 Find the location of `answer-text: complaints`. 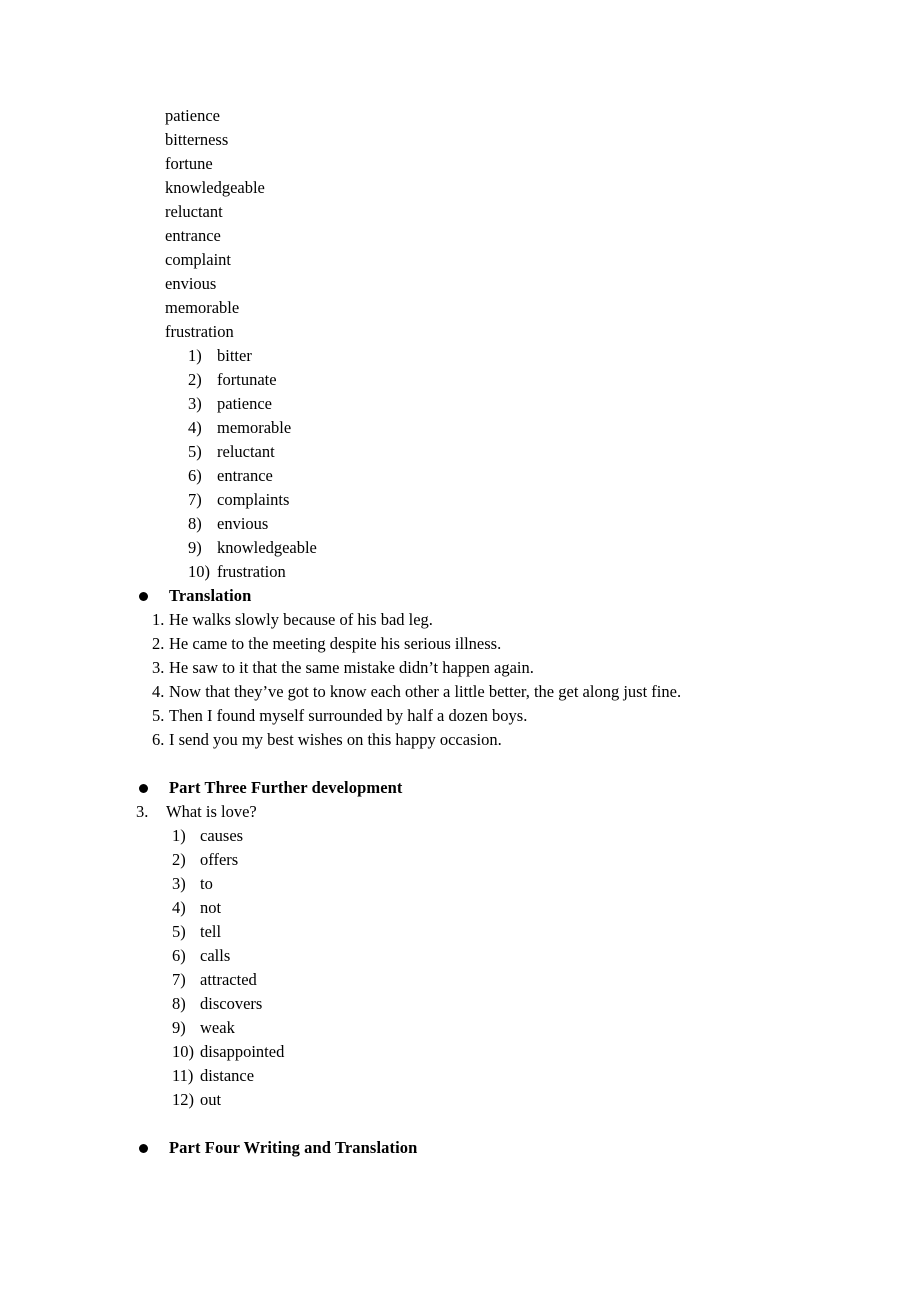

answer-text: complaints is located at coordinates (253, 499).